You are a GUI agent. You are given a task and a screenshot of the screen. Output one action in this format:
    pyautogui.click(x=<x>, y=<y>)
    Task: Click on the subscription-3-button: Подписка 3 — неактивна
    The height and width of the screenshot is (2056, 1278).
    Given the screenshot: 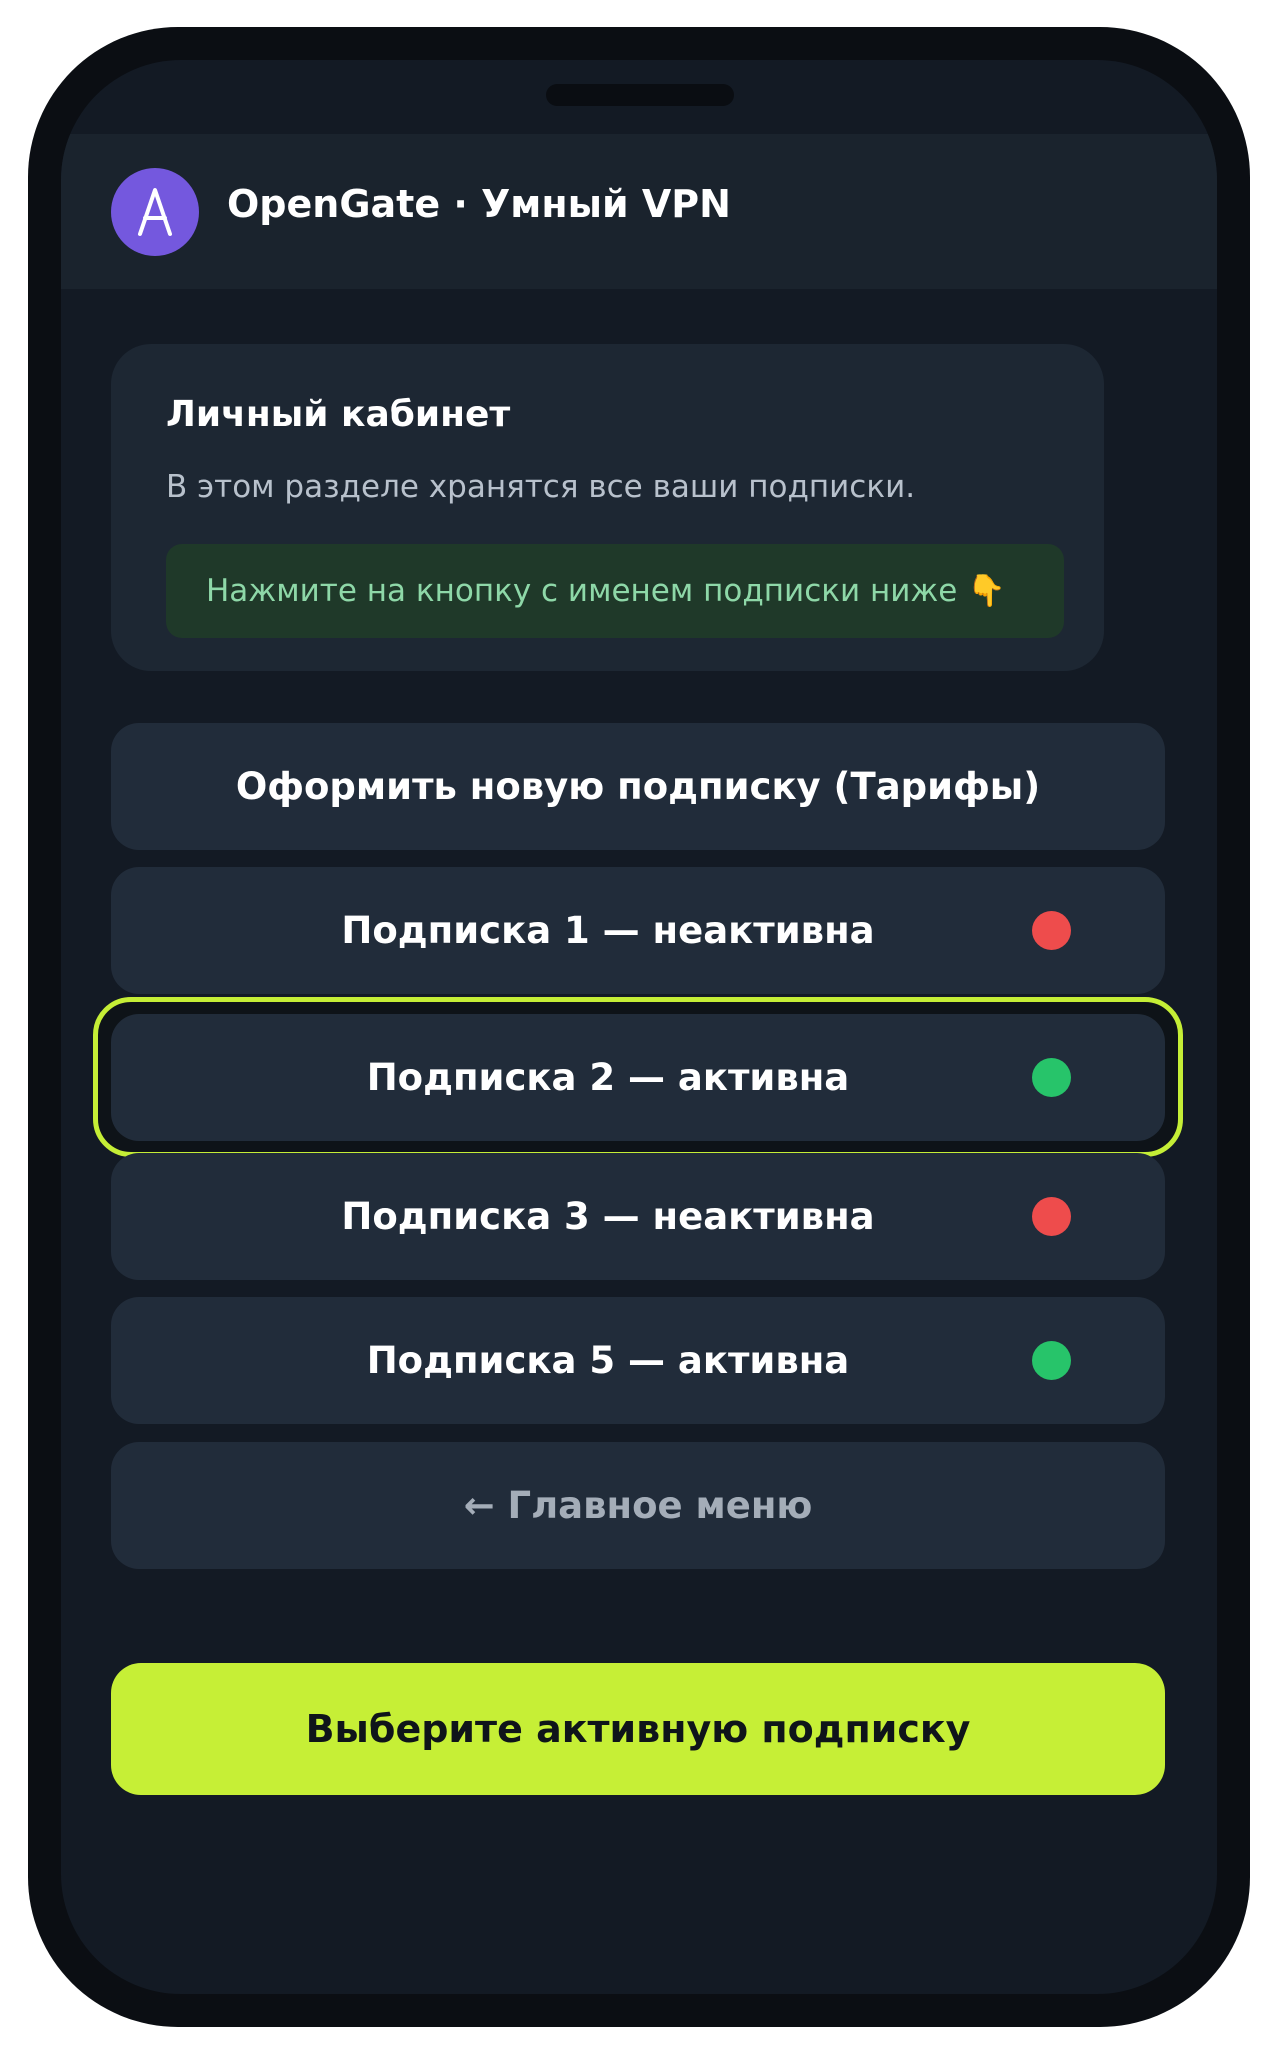 What is the action you would take?
    pyautogui.click(x=638, y=1216)
    